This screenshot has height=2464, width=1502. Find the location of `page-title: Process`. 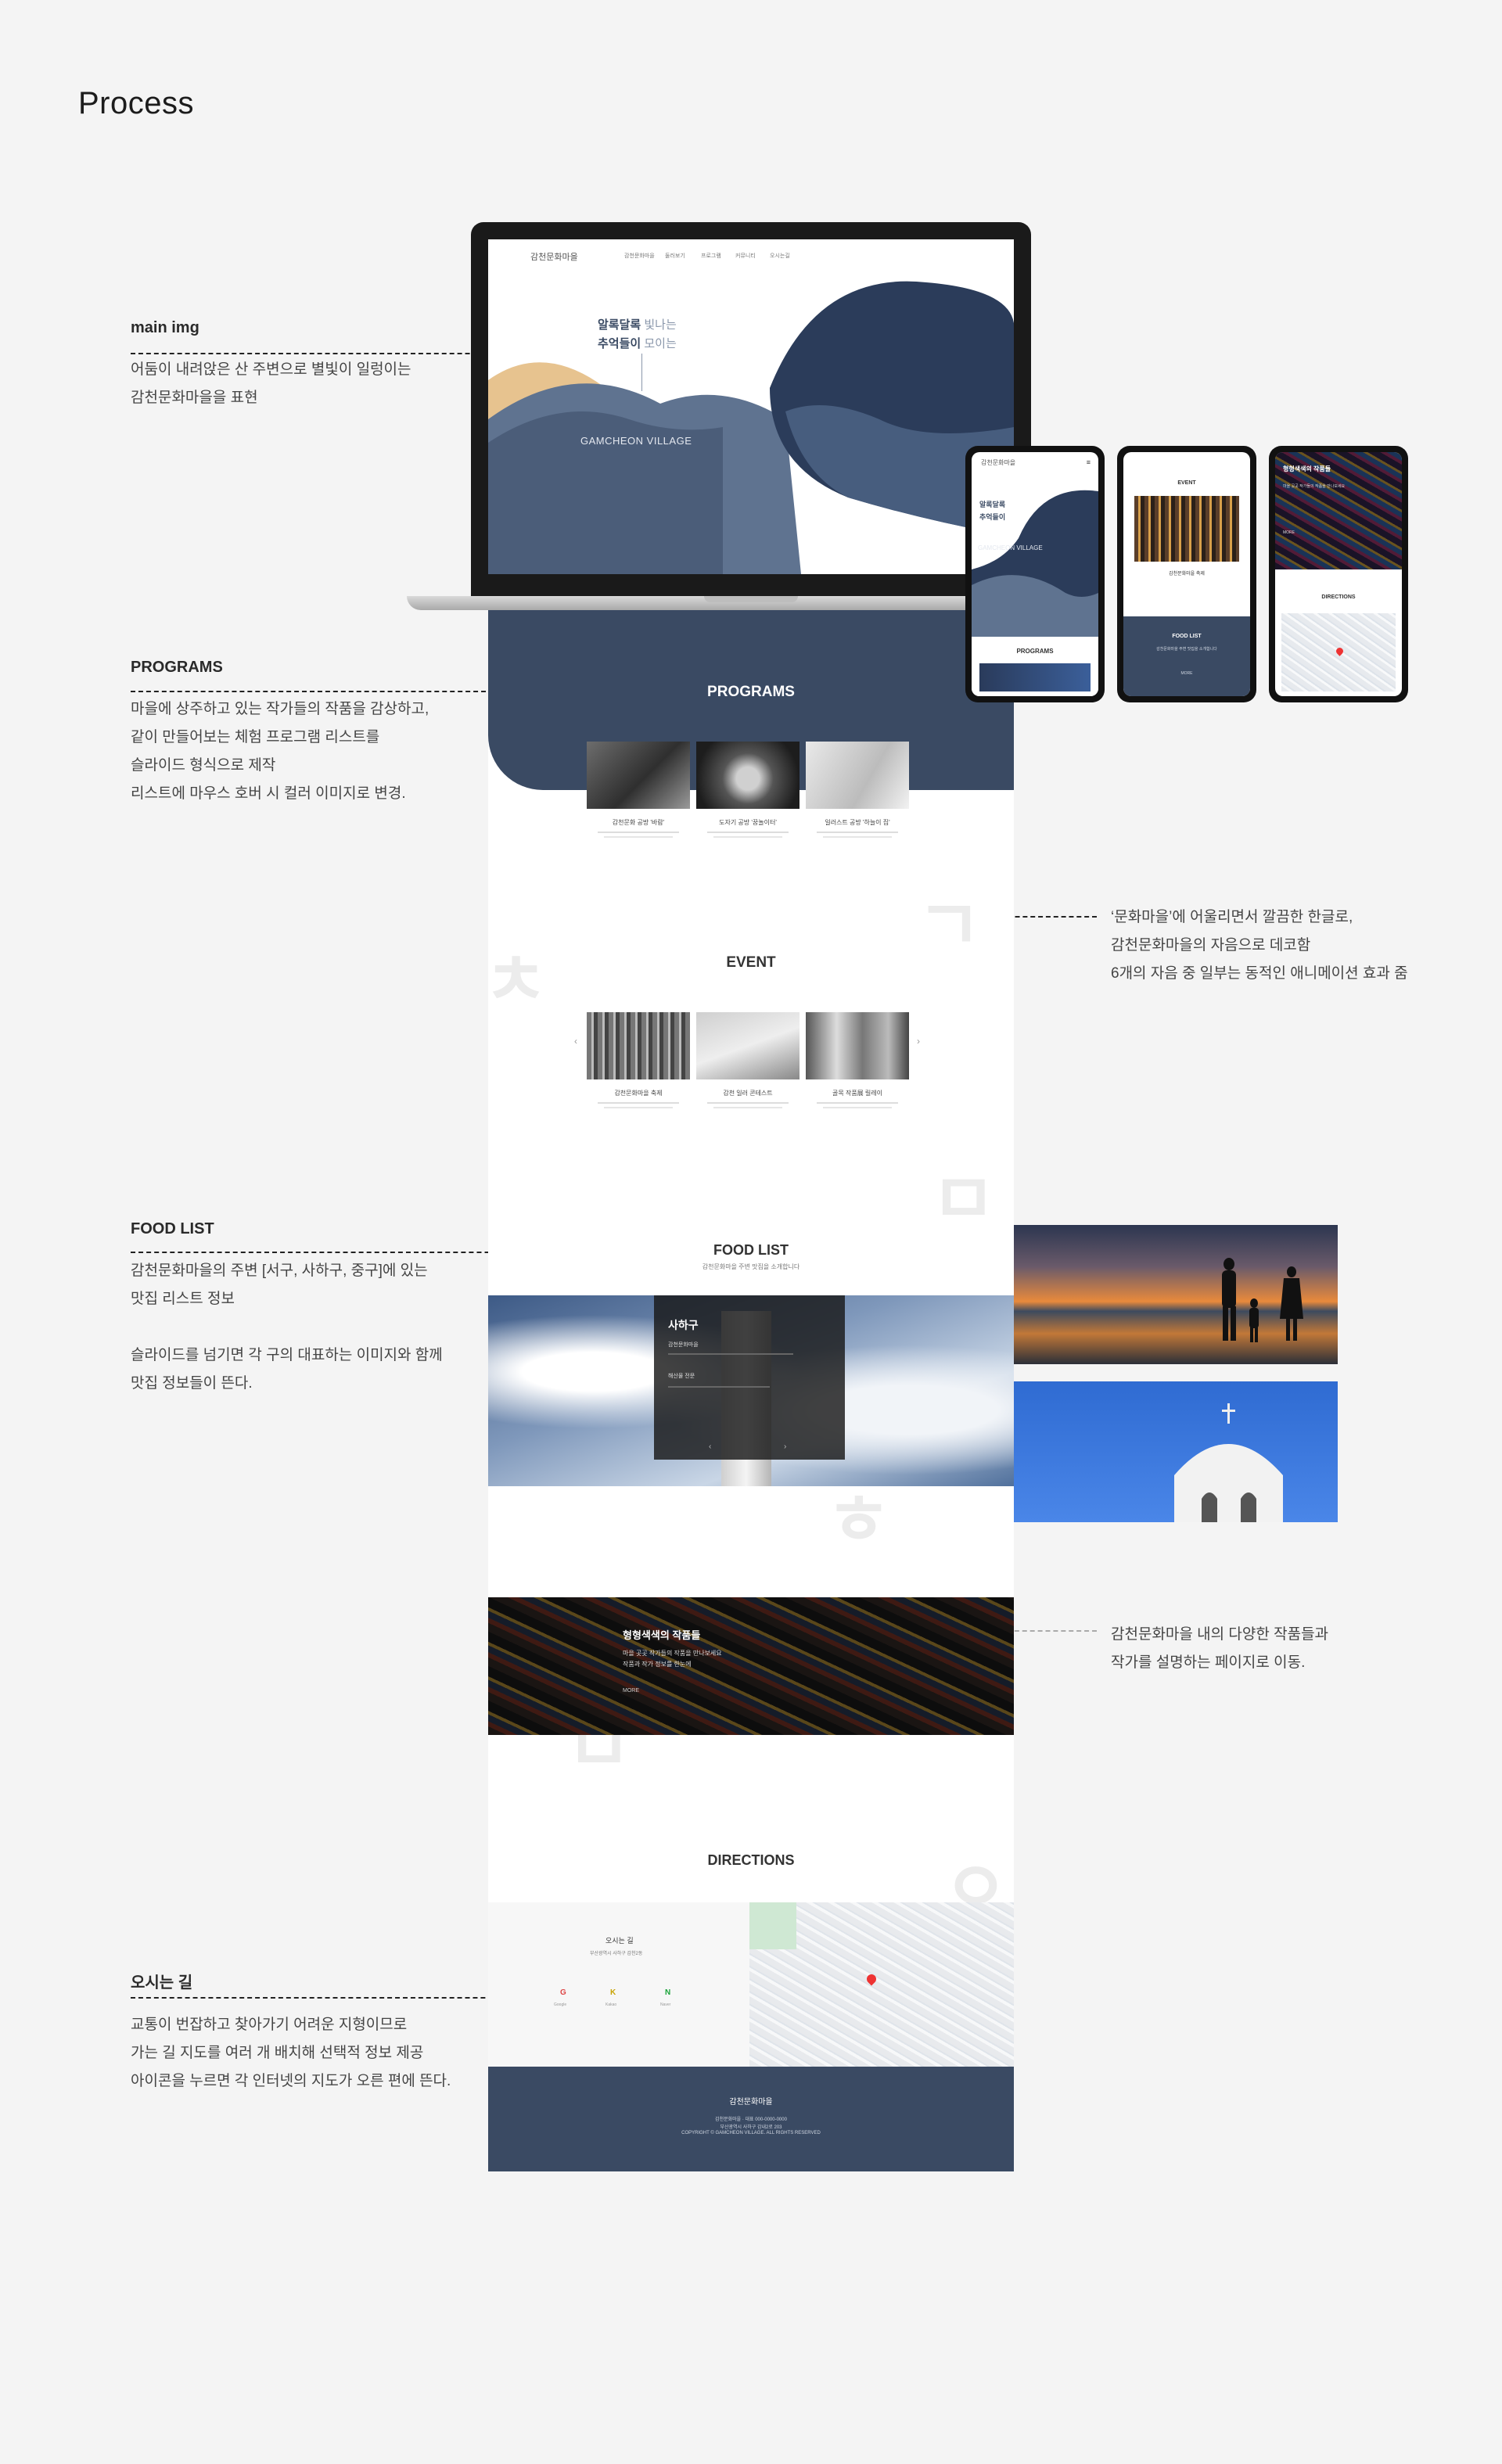

page-title: Process is located at coordinates (136, 103).